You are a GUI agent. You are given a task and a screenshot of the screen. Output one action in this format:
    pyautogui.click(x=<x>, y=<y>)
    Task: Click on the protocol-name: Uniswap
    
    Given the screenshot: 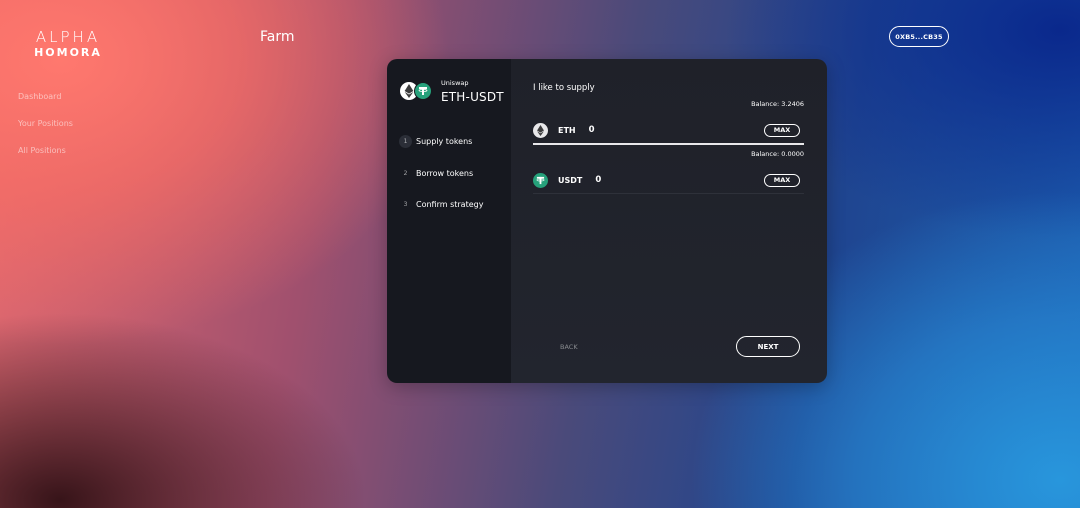 What is the action you would take?
    pyautogui.click(x=455, y=83)
    